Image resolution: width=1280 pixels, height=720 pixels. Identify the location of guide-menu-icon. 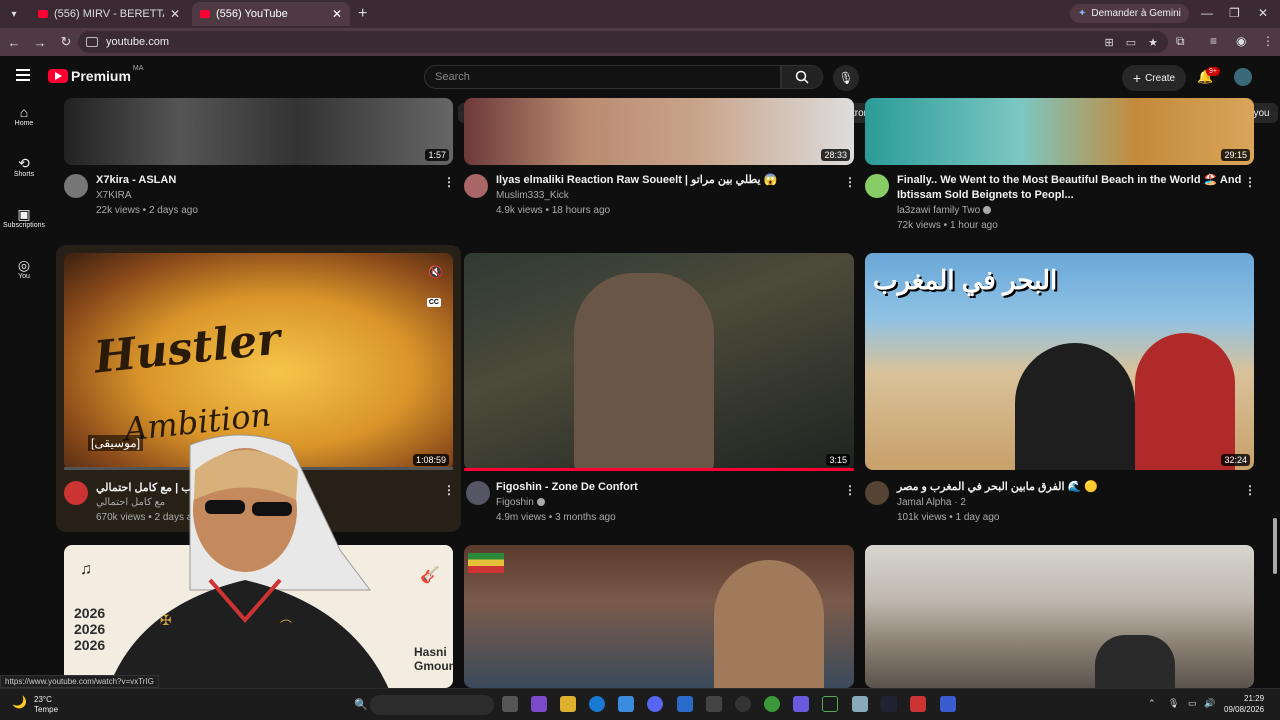
(23, 76).